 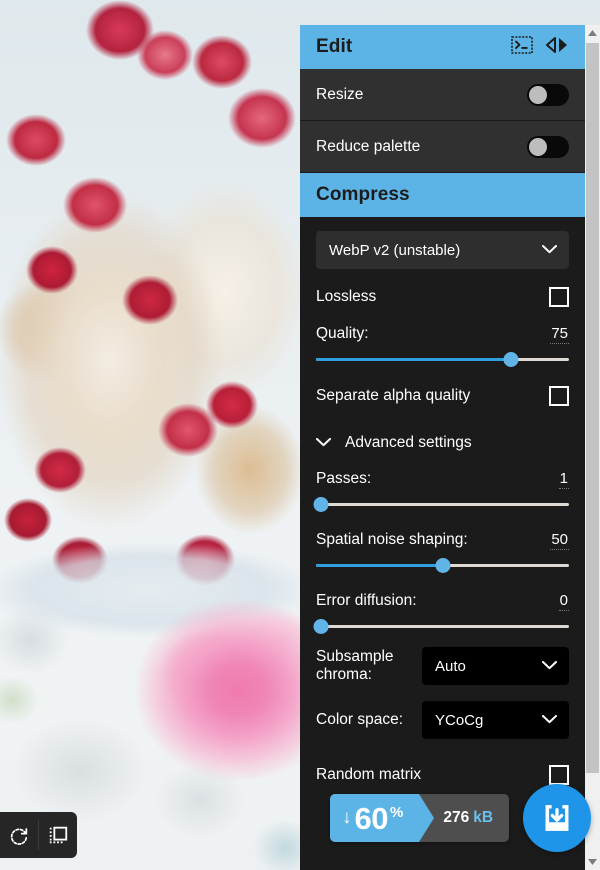 What do you see at coordinates (559, 396) in the screenshot?
I see `separate-alpha-quality-checkbox` at bounding box center [559, 396].